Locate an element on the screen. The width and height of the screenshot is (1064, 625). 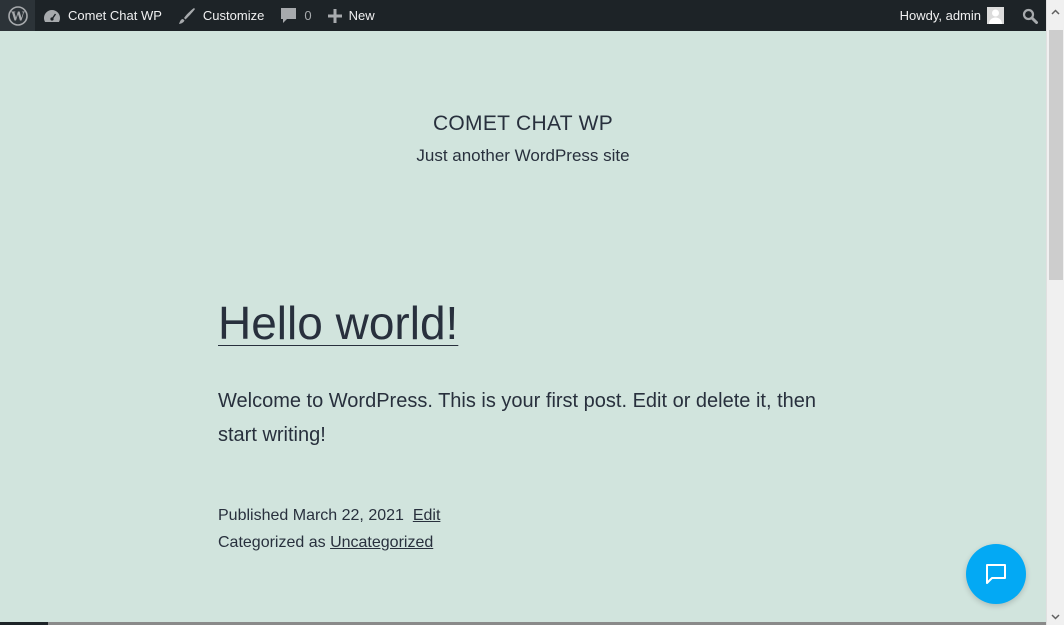
chevron-down-icon is located at coordinates (1055, 616).